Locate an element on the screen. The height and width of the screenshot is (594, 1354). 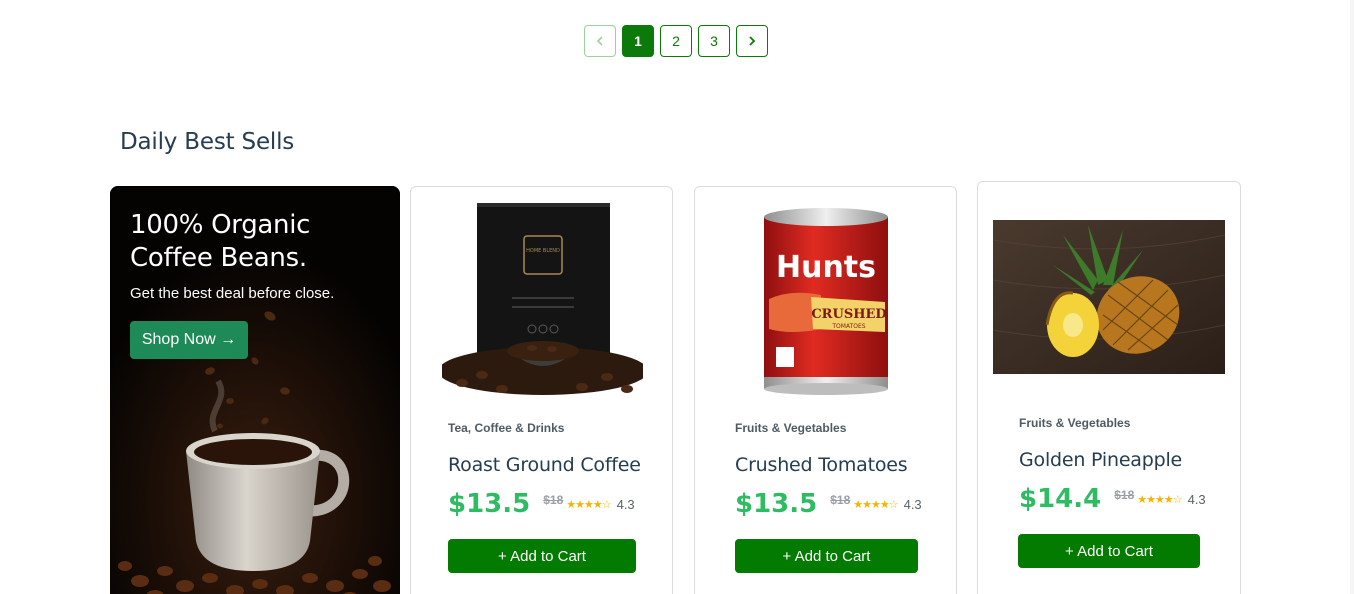
product-price: $14.4 is located at coordinates (1060, 499).